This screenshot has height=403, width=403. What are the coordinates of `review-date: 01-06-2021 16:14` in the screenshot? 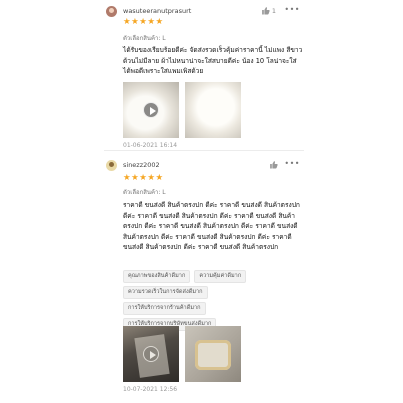 It's located at (150, 145).